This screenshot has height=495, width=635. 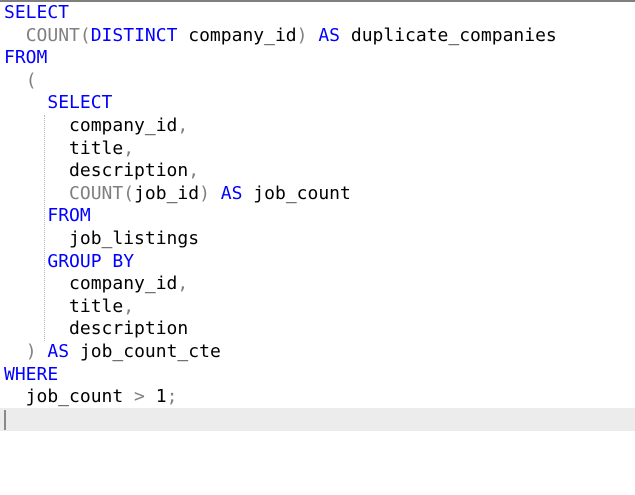 I want to click on code-line: WHERE, so click(x=319, y=375).